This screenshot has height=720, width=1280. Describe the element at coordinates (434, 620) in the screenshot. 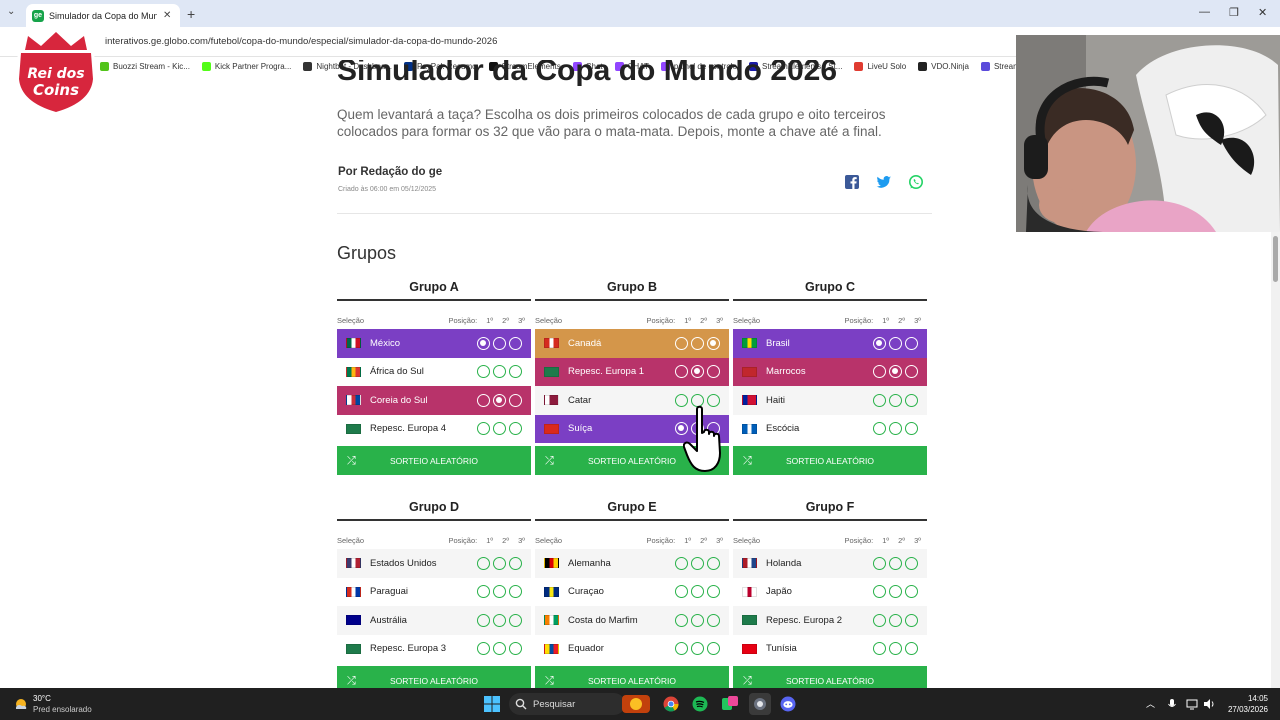

I see `team-row: Austrália` at that location.